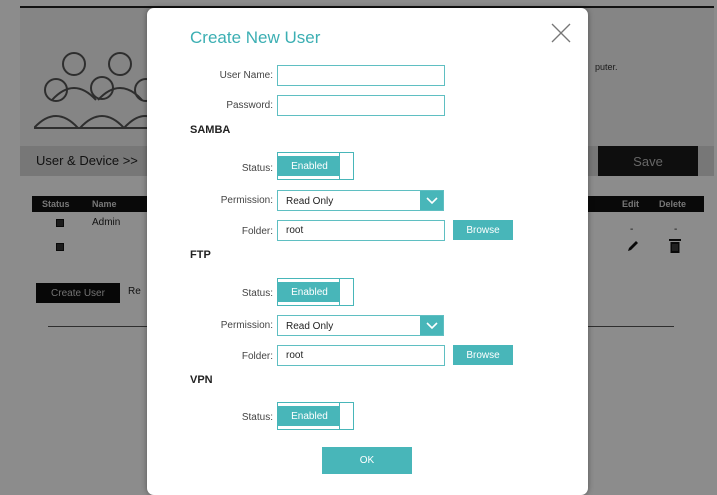  I want to click on samba-status-toggle: Enabled, so click(315, 166).